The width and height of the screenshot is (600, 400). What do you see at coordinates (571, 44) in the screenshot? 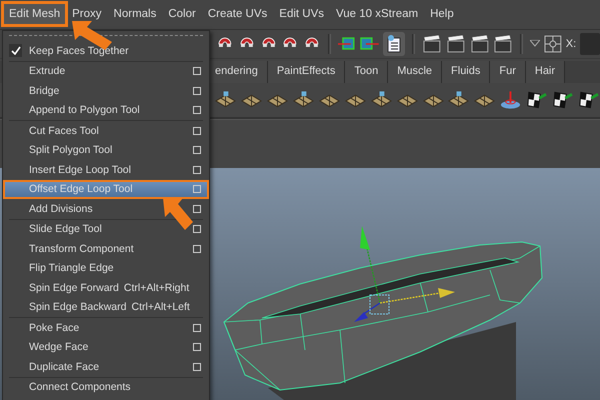
I see `x-label: X:` at bounding box center [571, 44].